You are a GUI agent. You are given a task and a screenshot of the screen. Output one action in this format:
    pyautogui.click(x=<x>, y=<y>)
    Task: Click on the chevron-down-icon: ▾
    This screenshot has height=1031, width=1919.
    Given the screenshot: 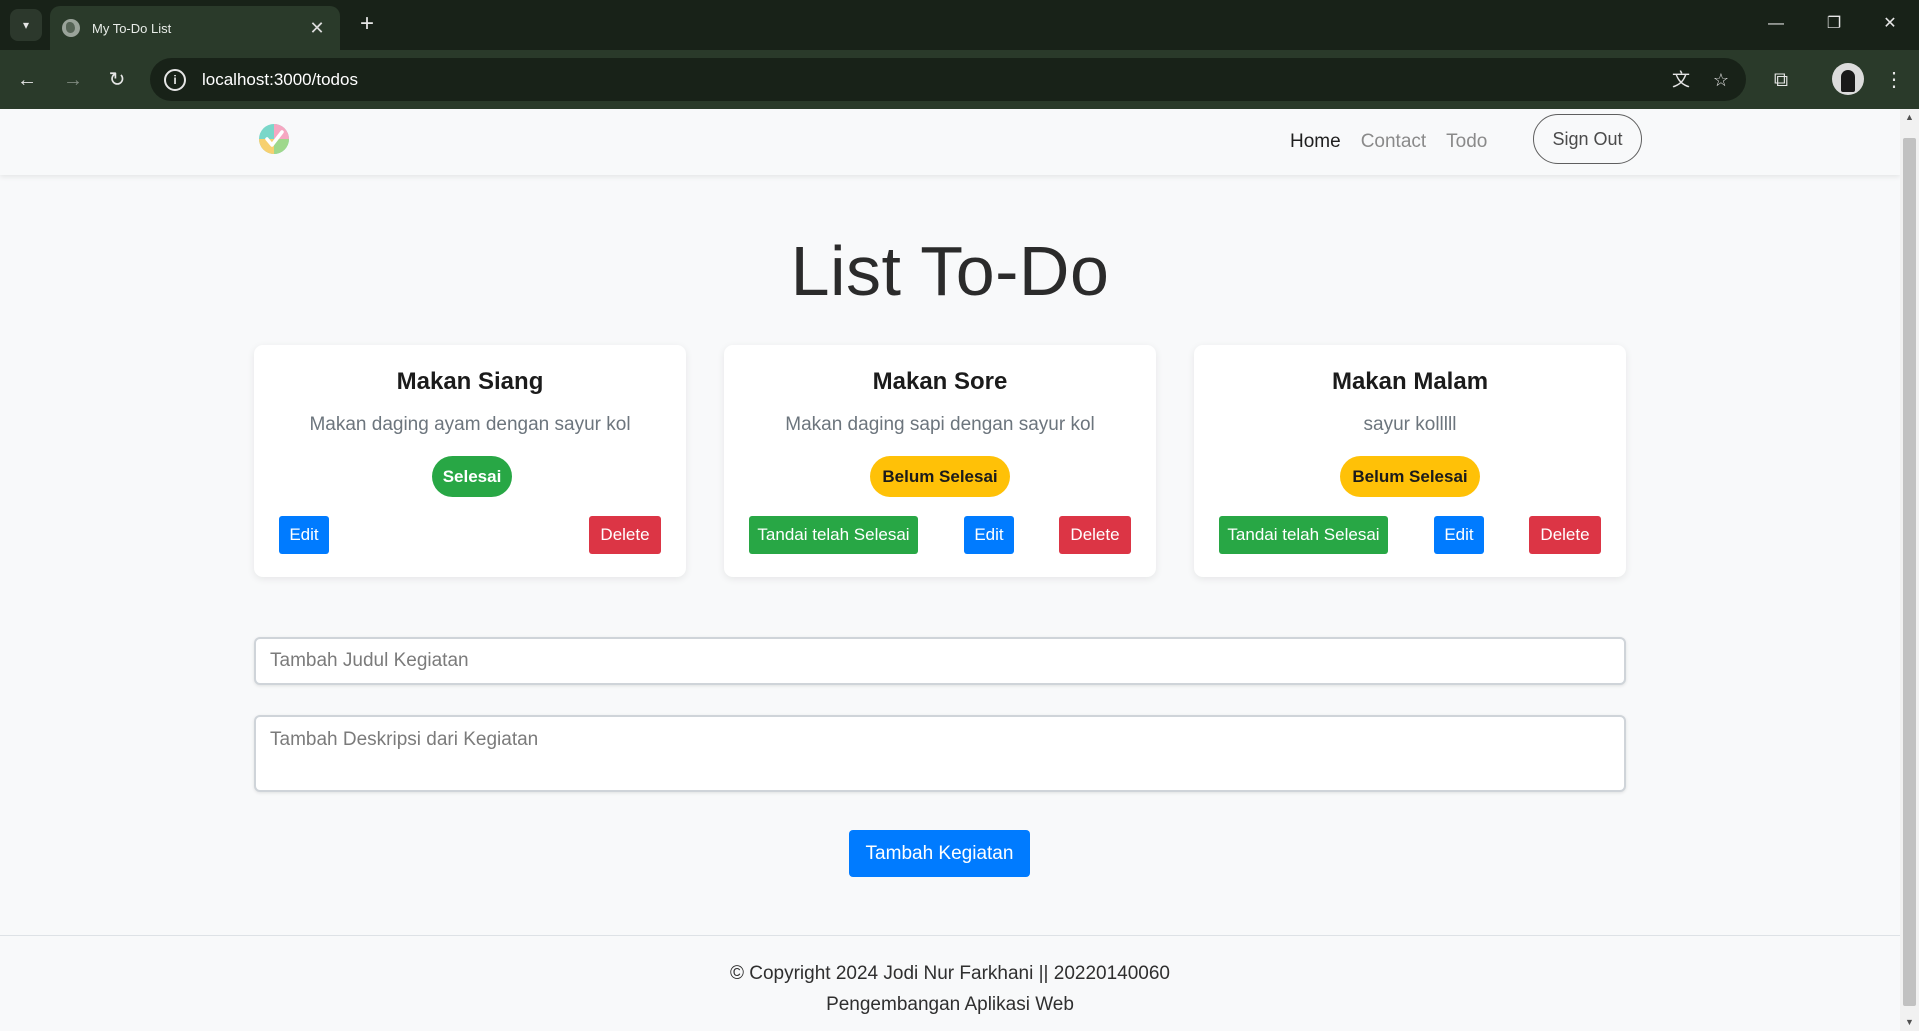 What is the action you would take?
    pyautogui.click(x=26, y=25)
    